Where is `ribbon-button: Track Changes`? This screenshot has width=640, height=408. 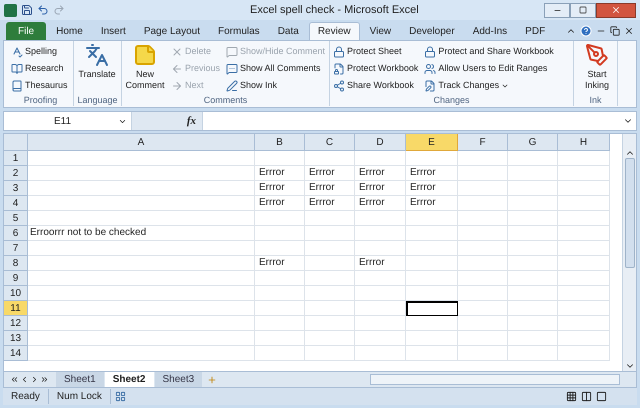
ribbon-button: Track Changes is located at coordinates (489, 85).